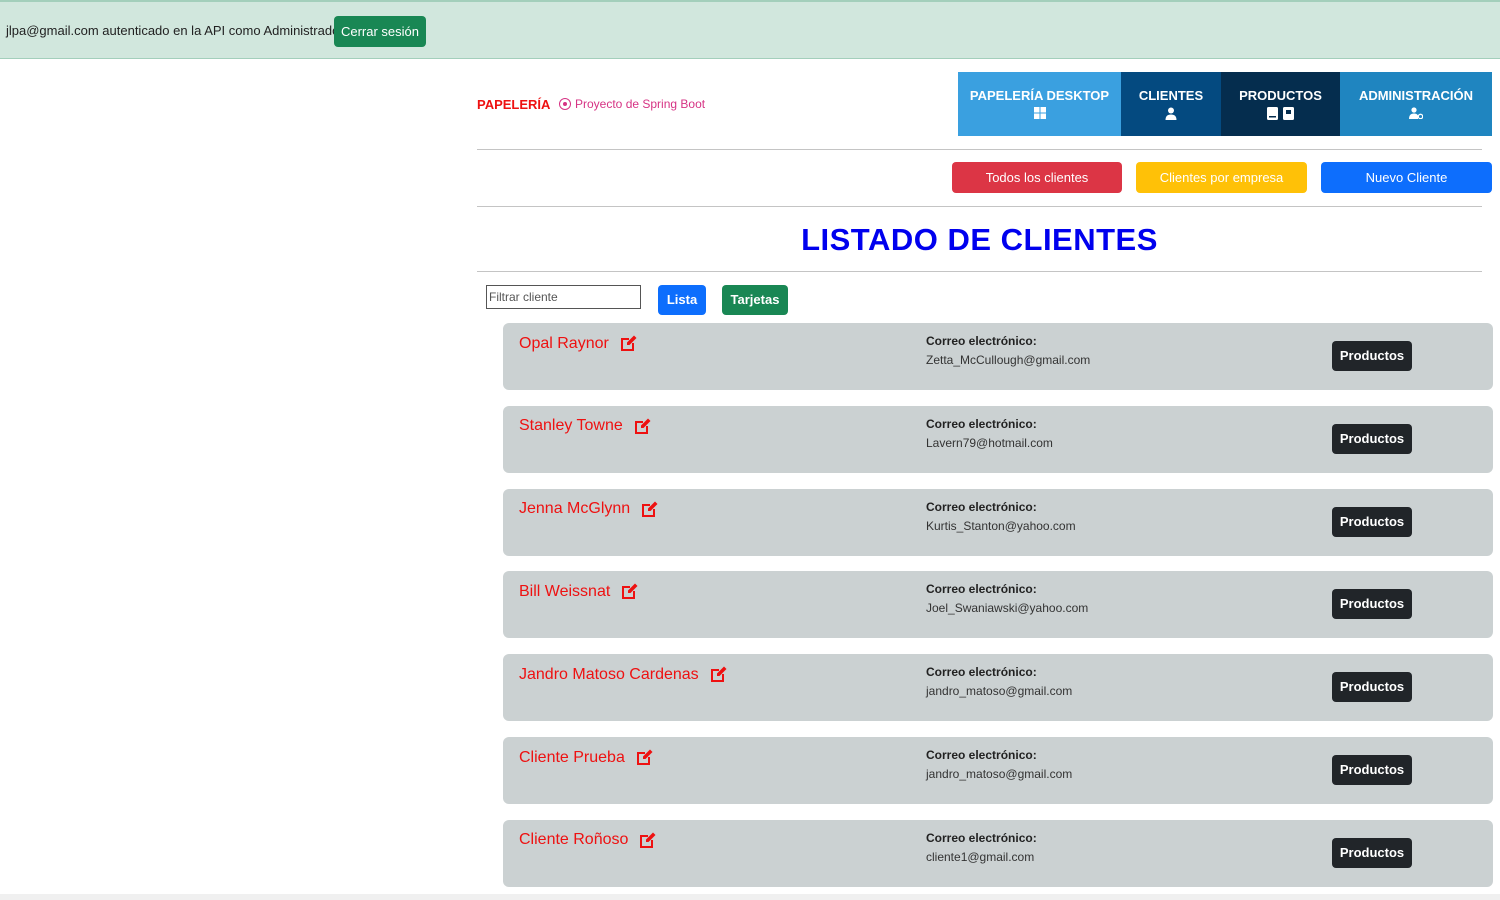  Describe the element at coordinates (1007, 608) in the screenshot. I see `client-email: Joel_Swaniawski@yahoo.com` at that location.